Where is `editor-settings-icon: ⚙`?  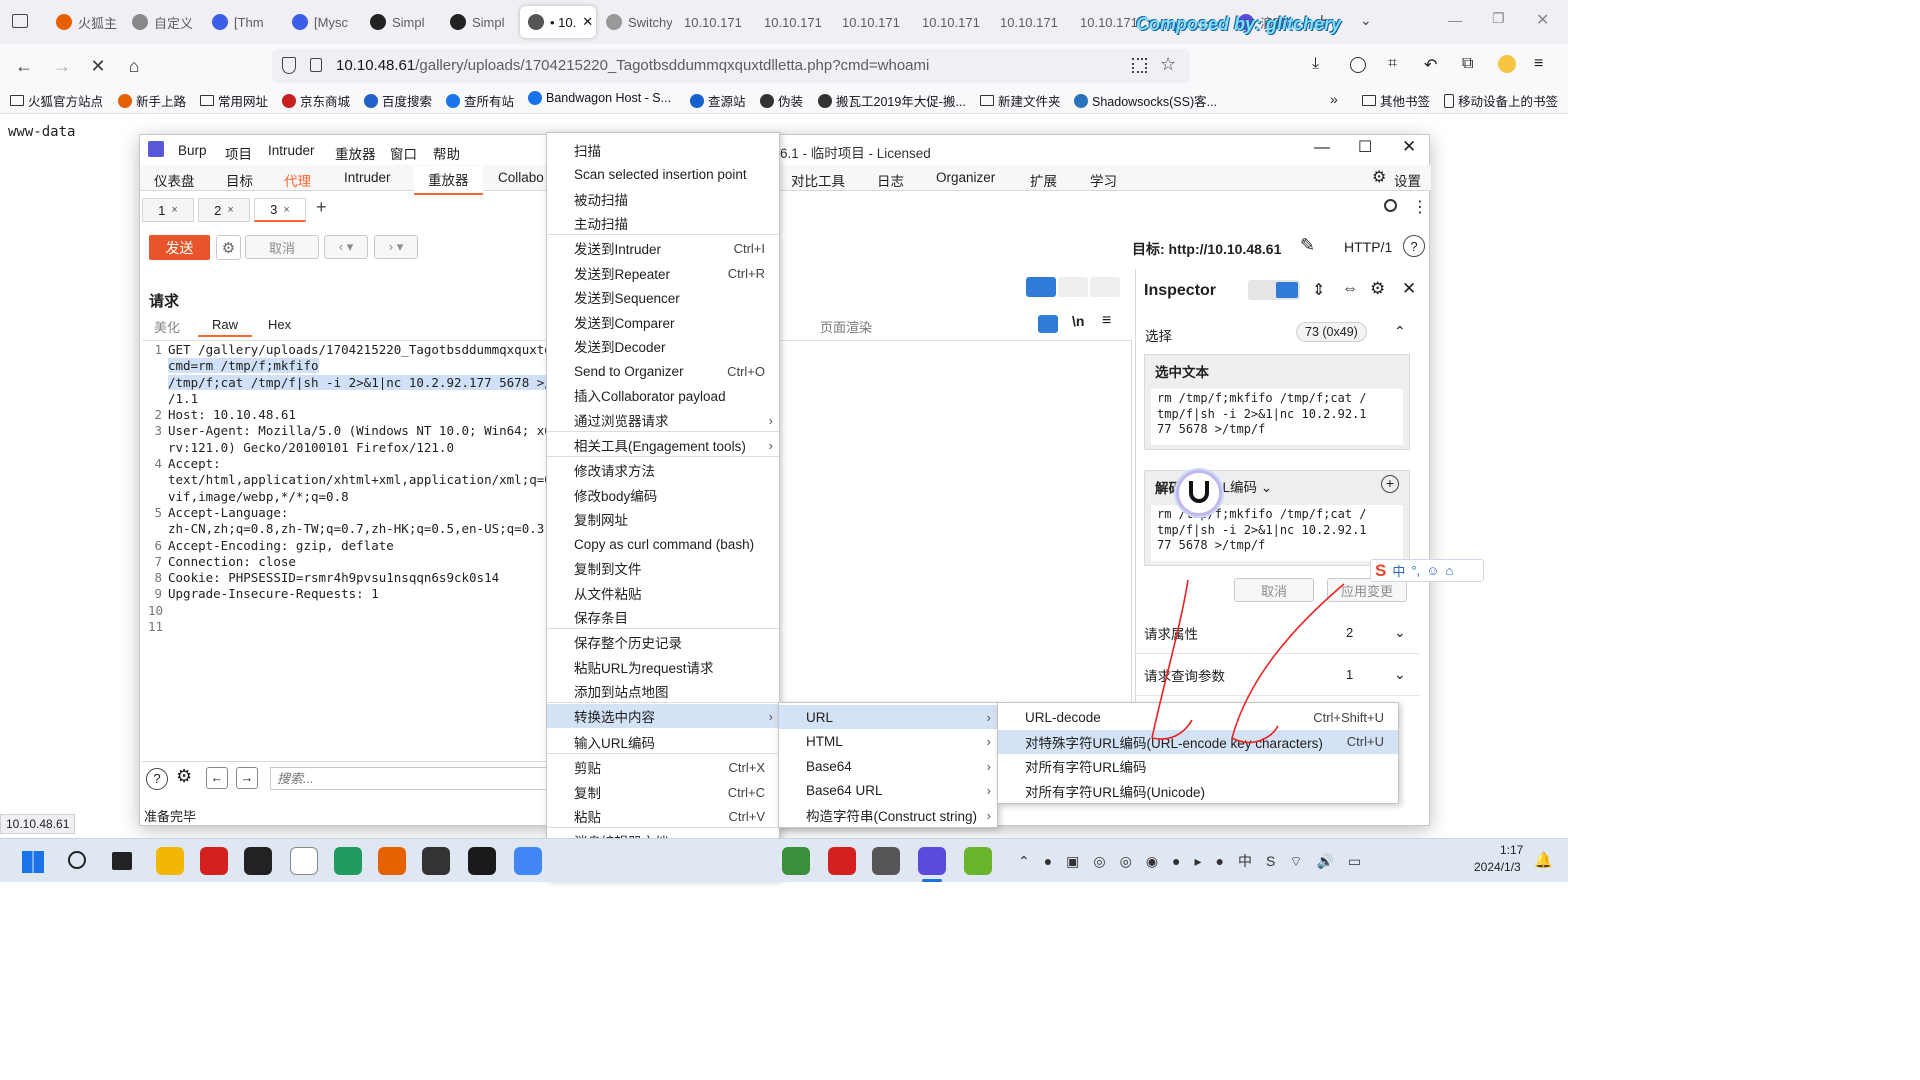
editor-settings-icon: ⚙ is located at coordinates (184, 776).